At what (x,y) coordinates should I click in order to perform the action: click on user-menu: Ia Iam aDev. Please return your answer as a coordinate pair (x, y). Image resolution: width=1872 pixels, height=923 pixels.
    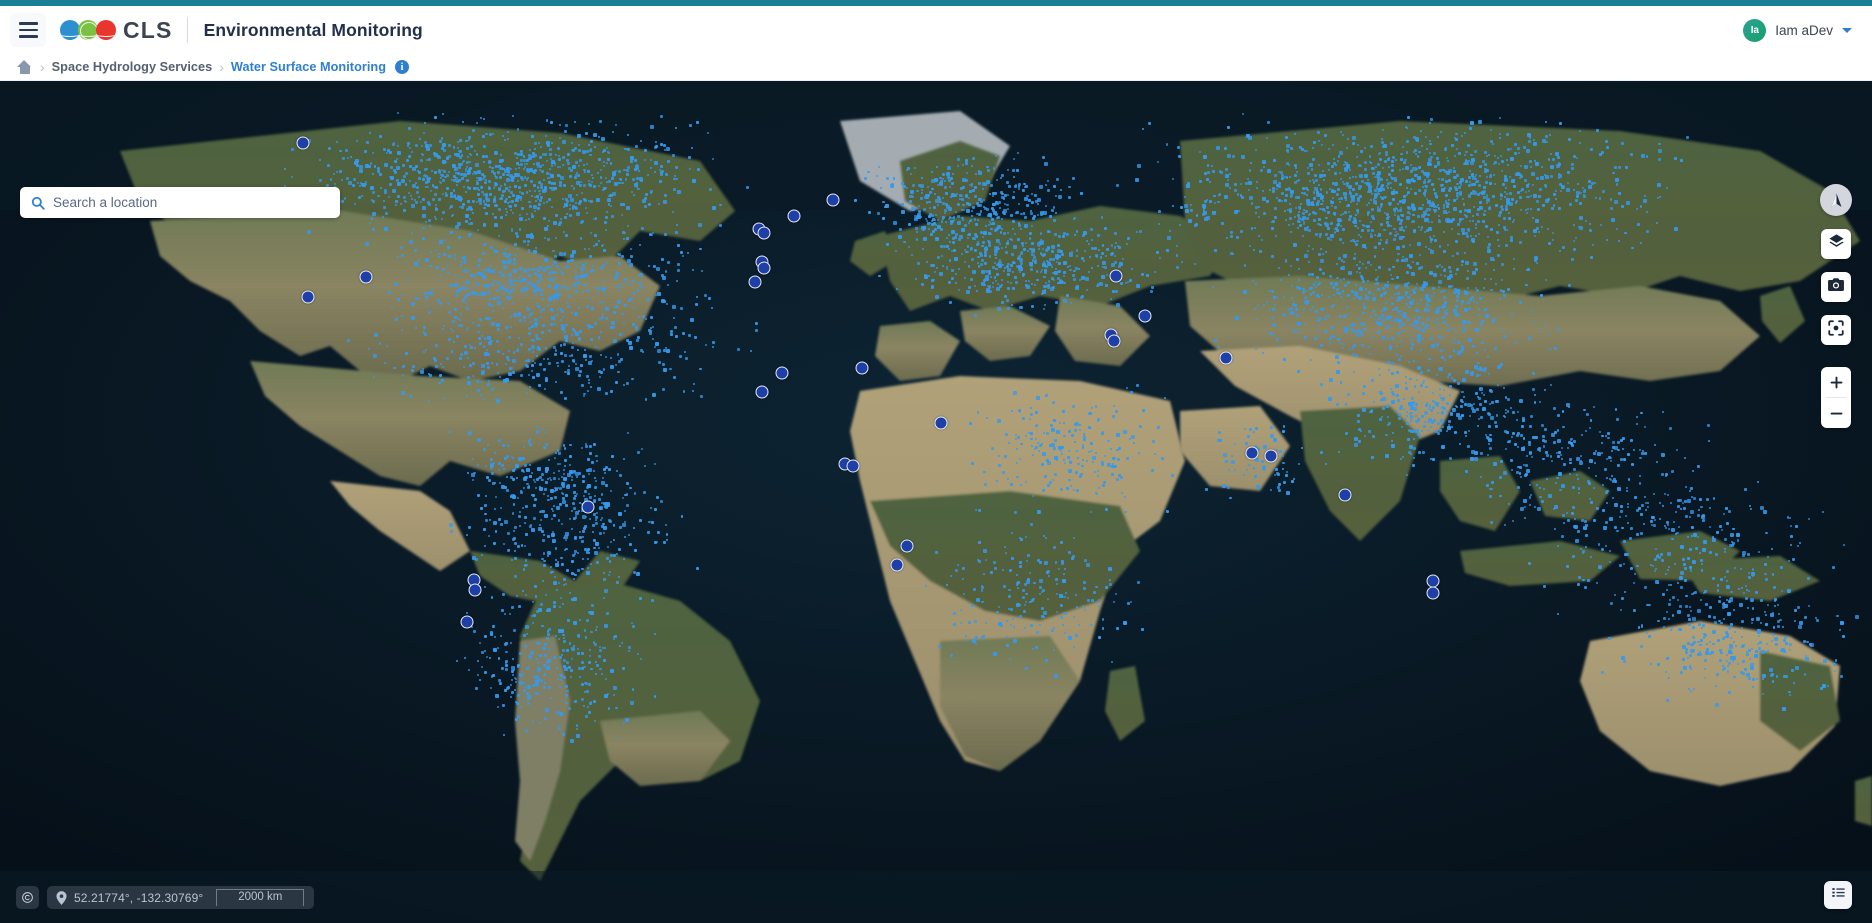
    Looking at the image, I should click on (1799, 30).